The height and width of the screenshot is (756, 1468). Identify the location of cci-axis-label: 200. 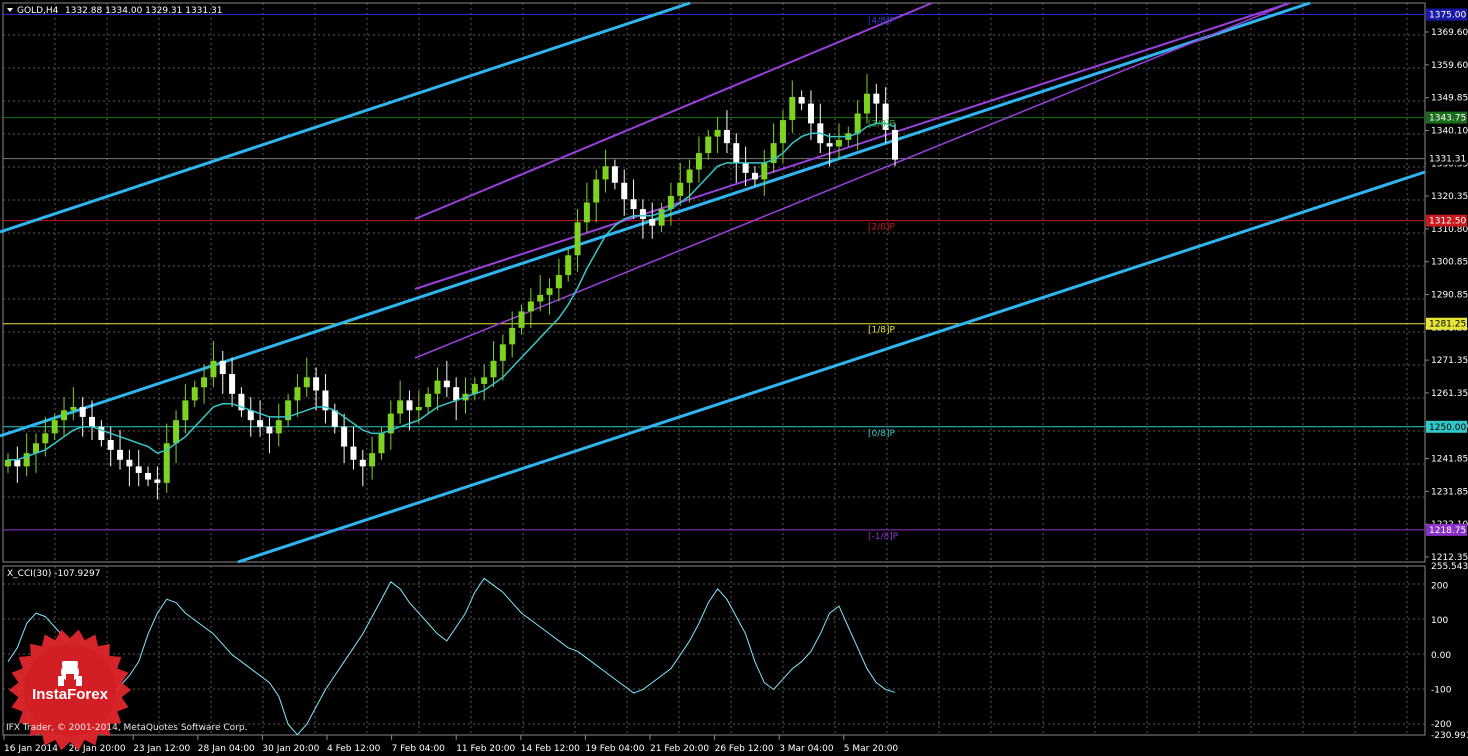
(1439, 586).